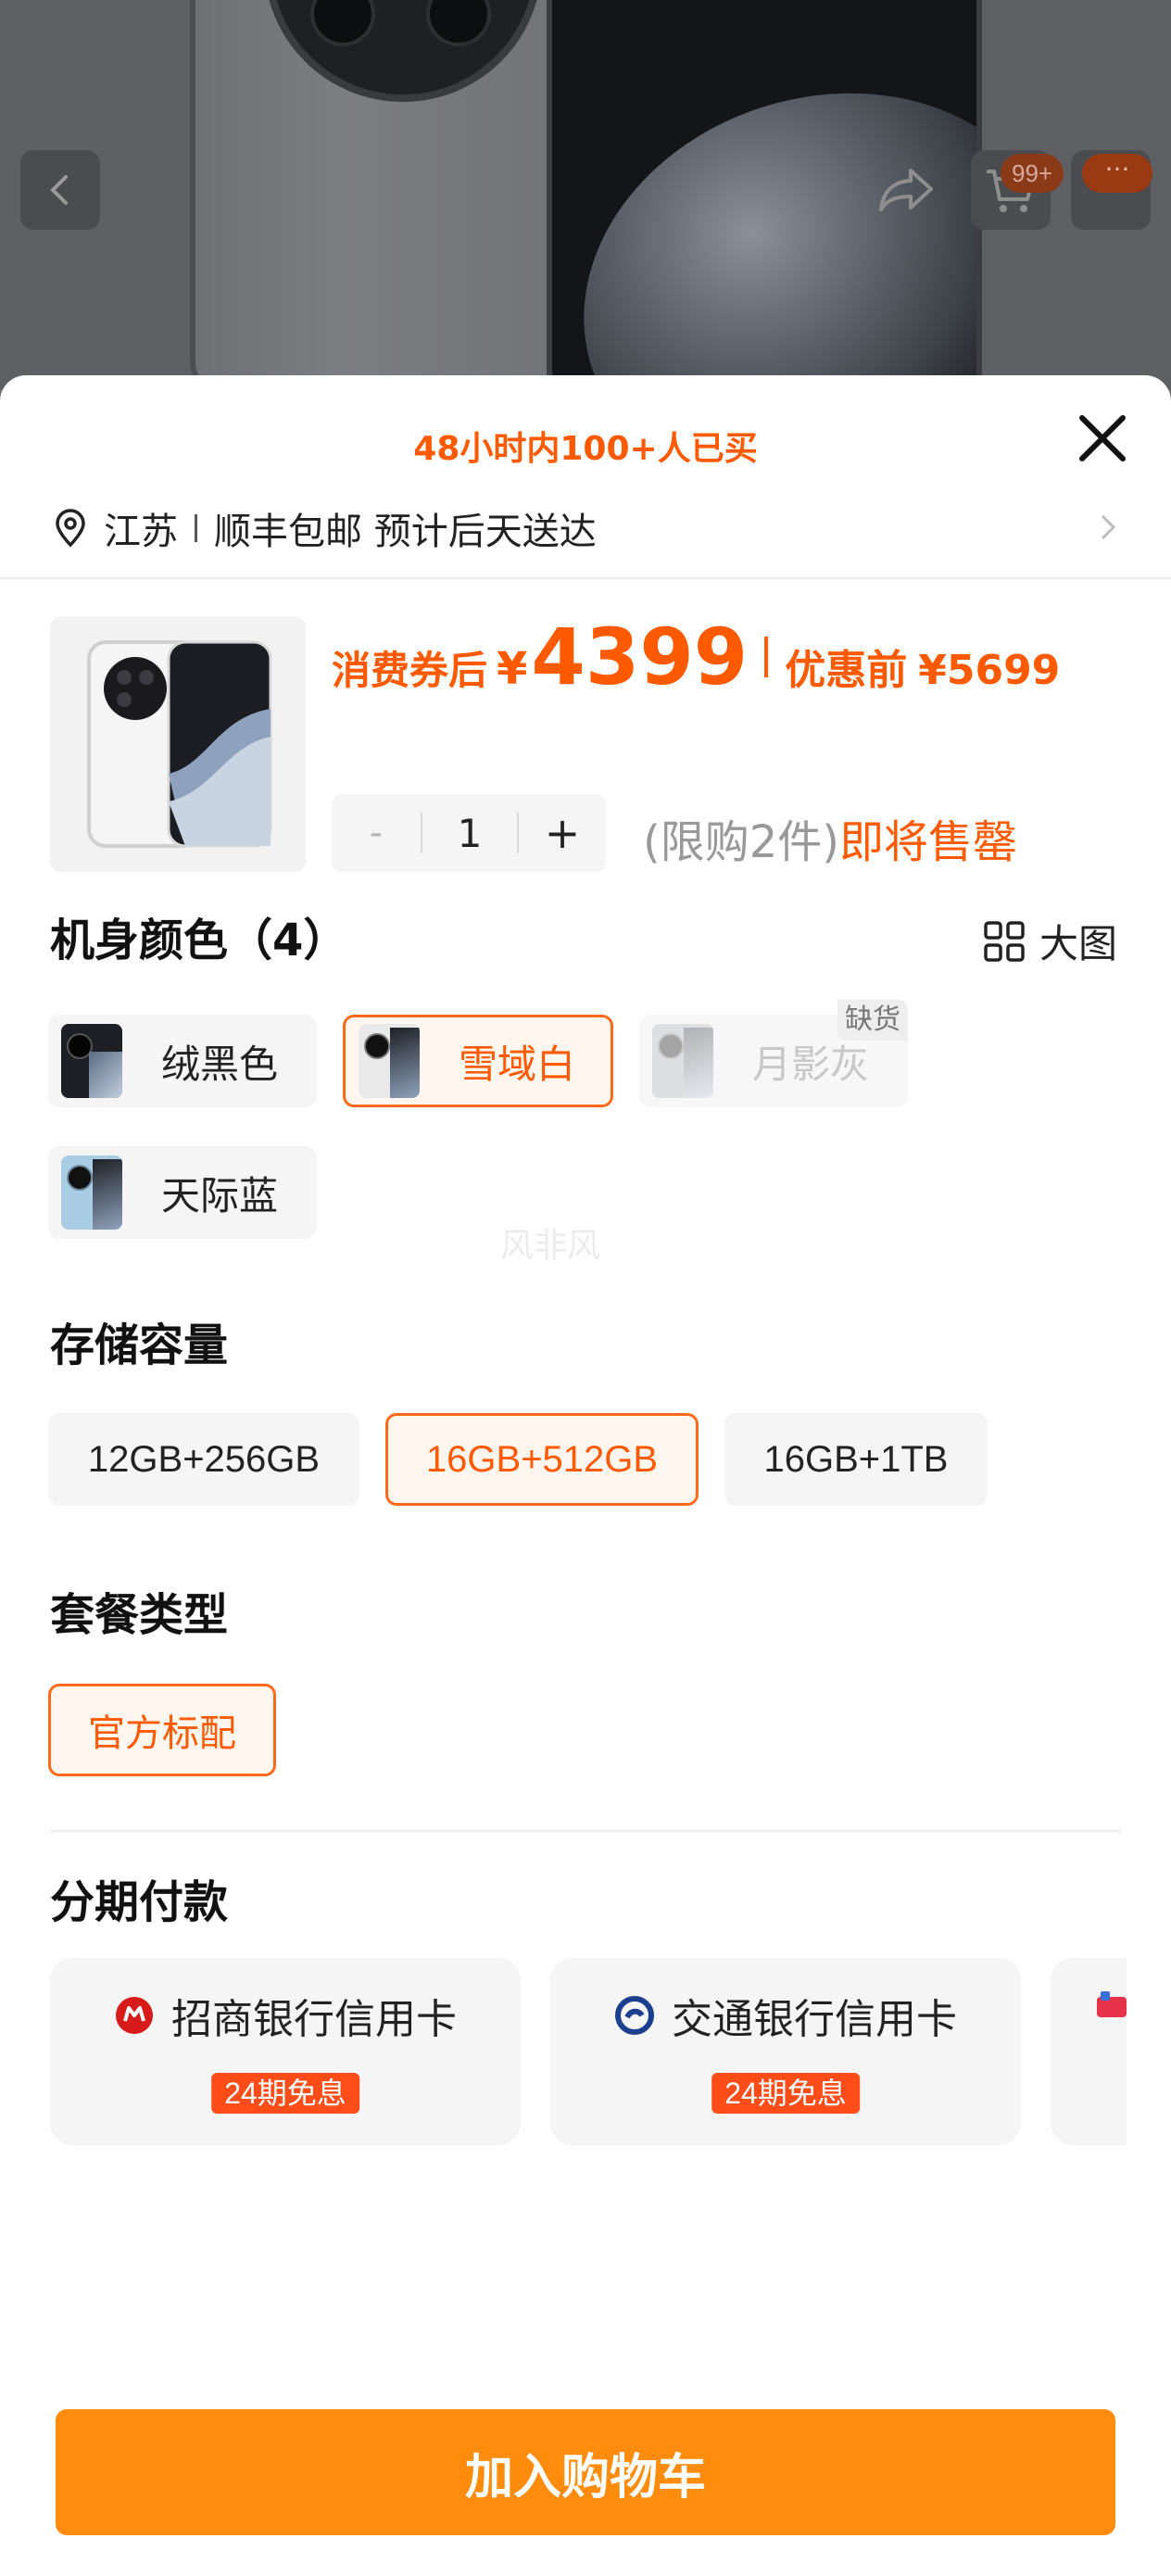 The width and height of the screenshot is (1171, 2576). Describe the element at coordinates (513, 669) in the screenshot. I see `currency-symbol: ¥` at that location.